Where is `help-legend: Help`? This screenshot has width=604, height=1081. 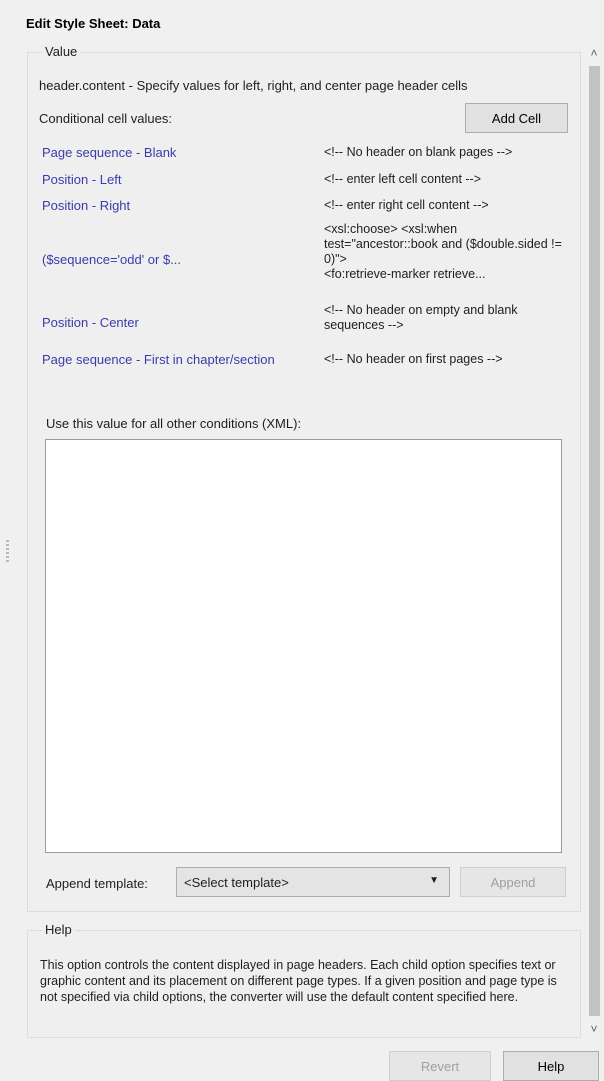 help-legend: Help is located at coordinates (58, 929).